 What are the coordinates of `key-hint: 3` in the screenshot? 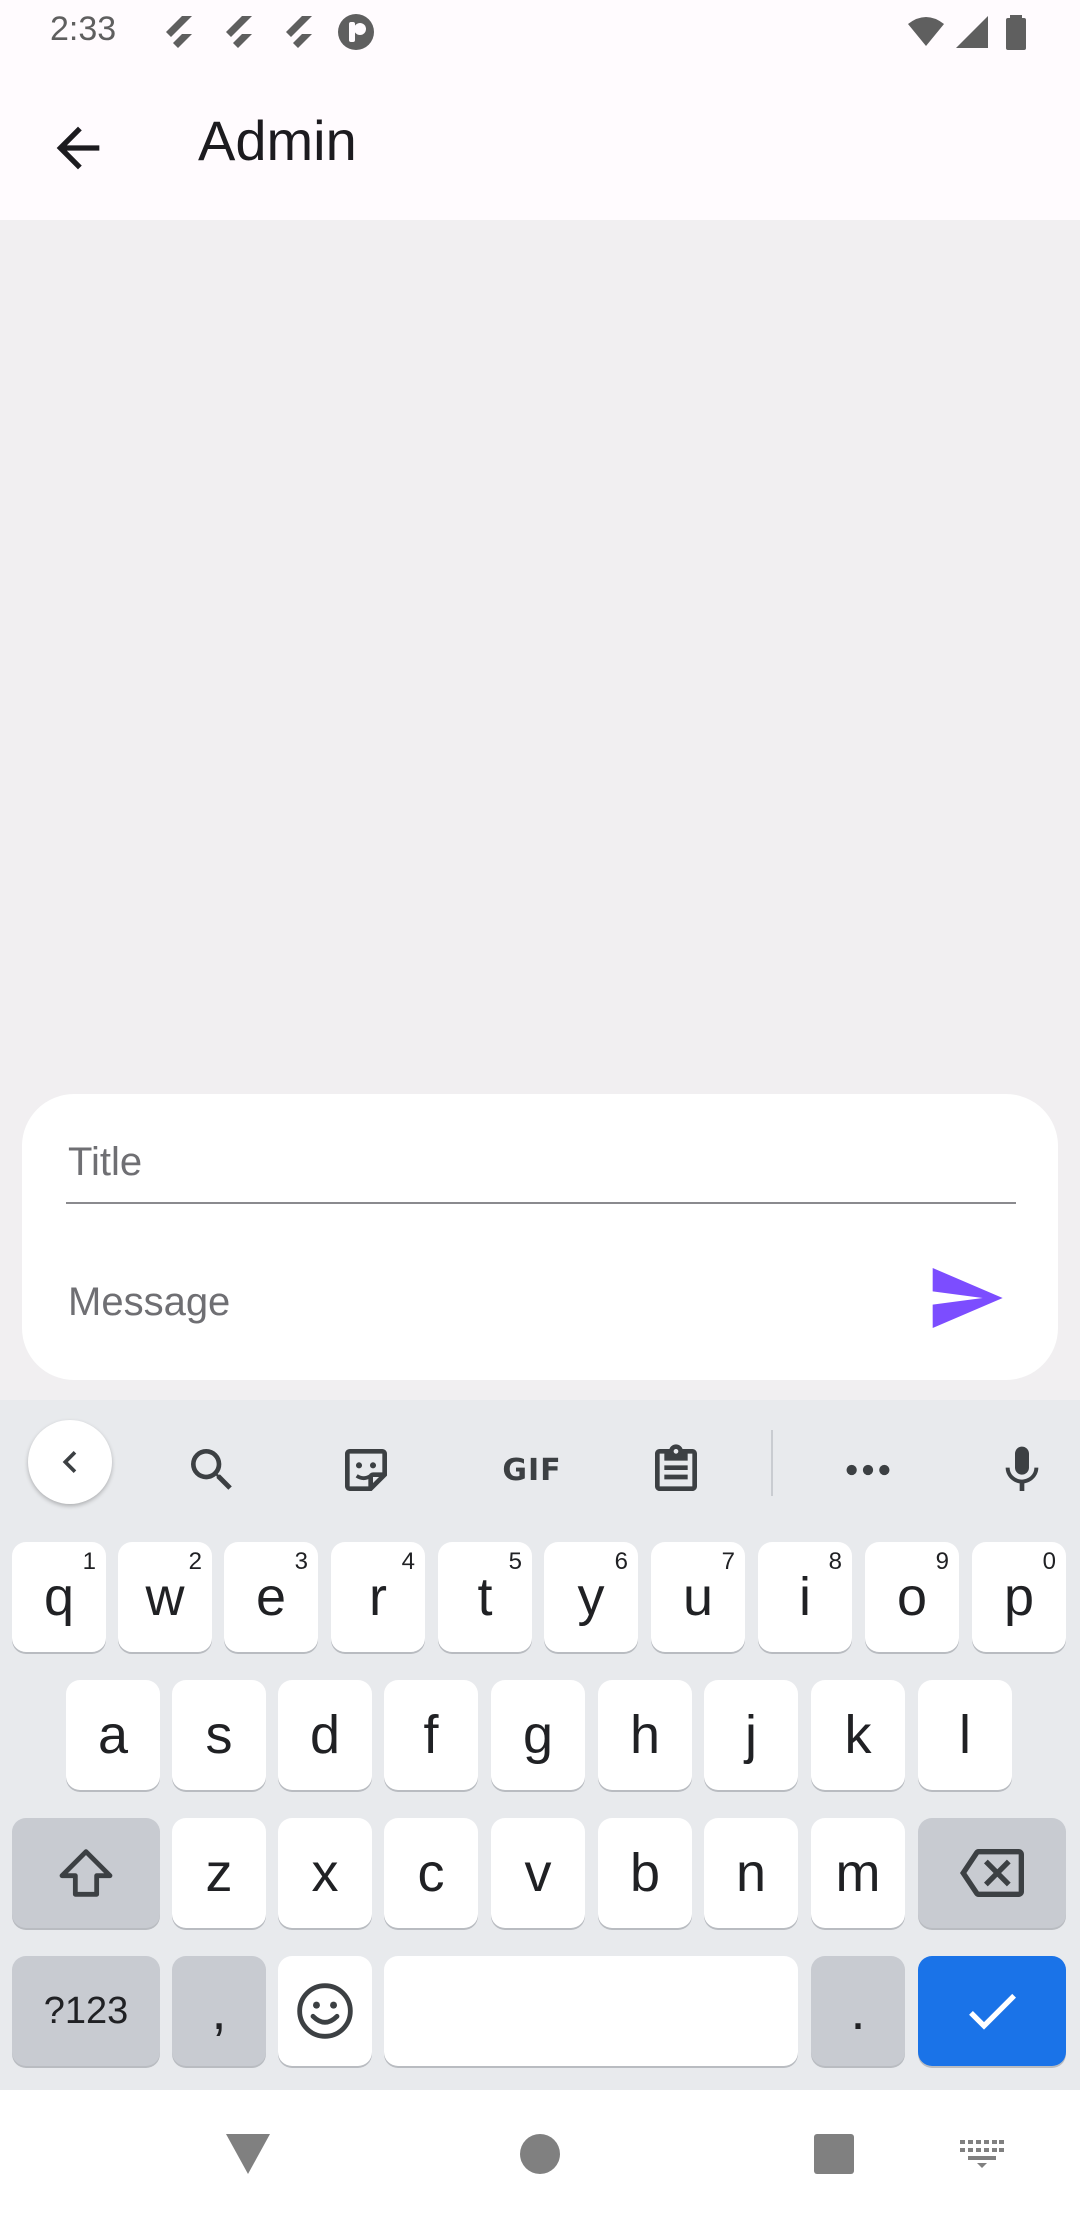 It's located at (301, 1561).